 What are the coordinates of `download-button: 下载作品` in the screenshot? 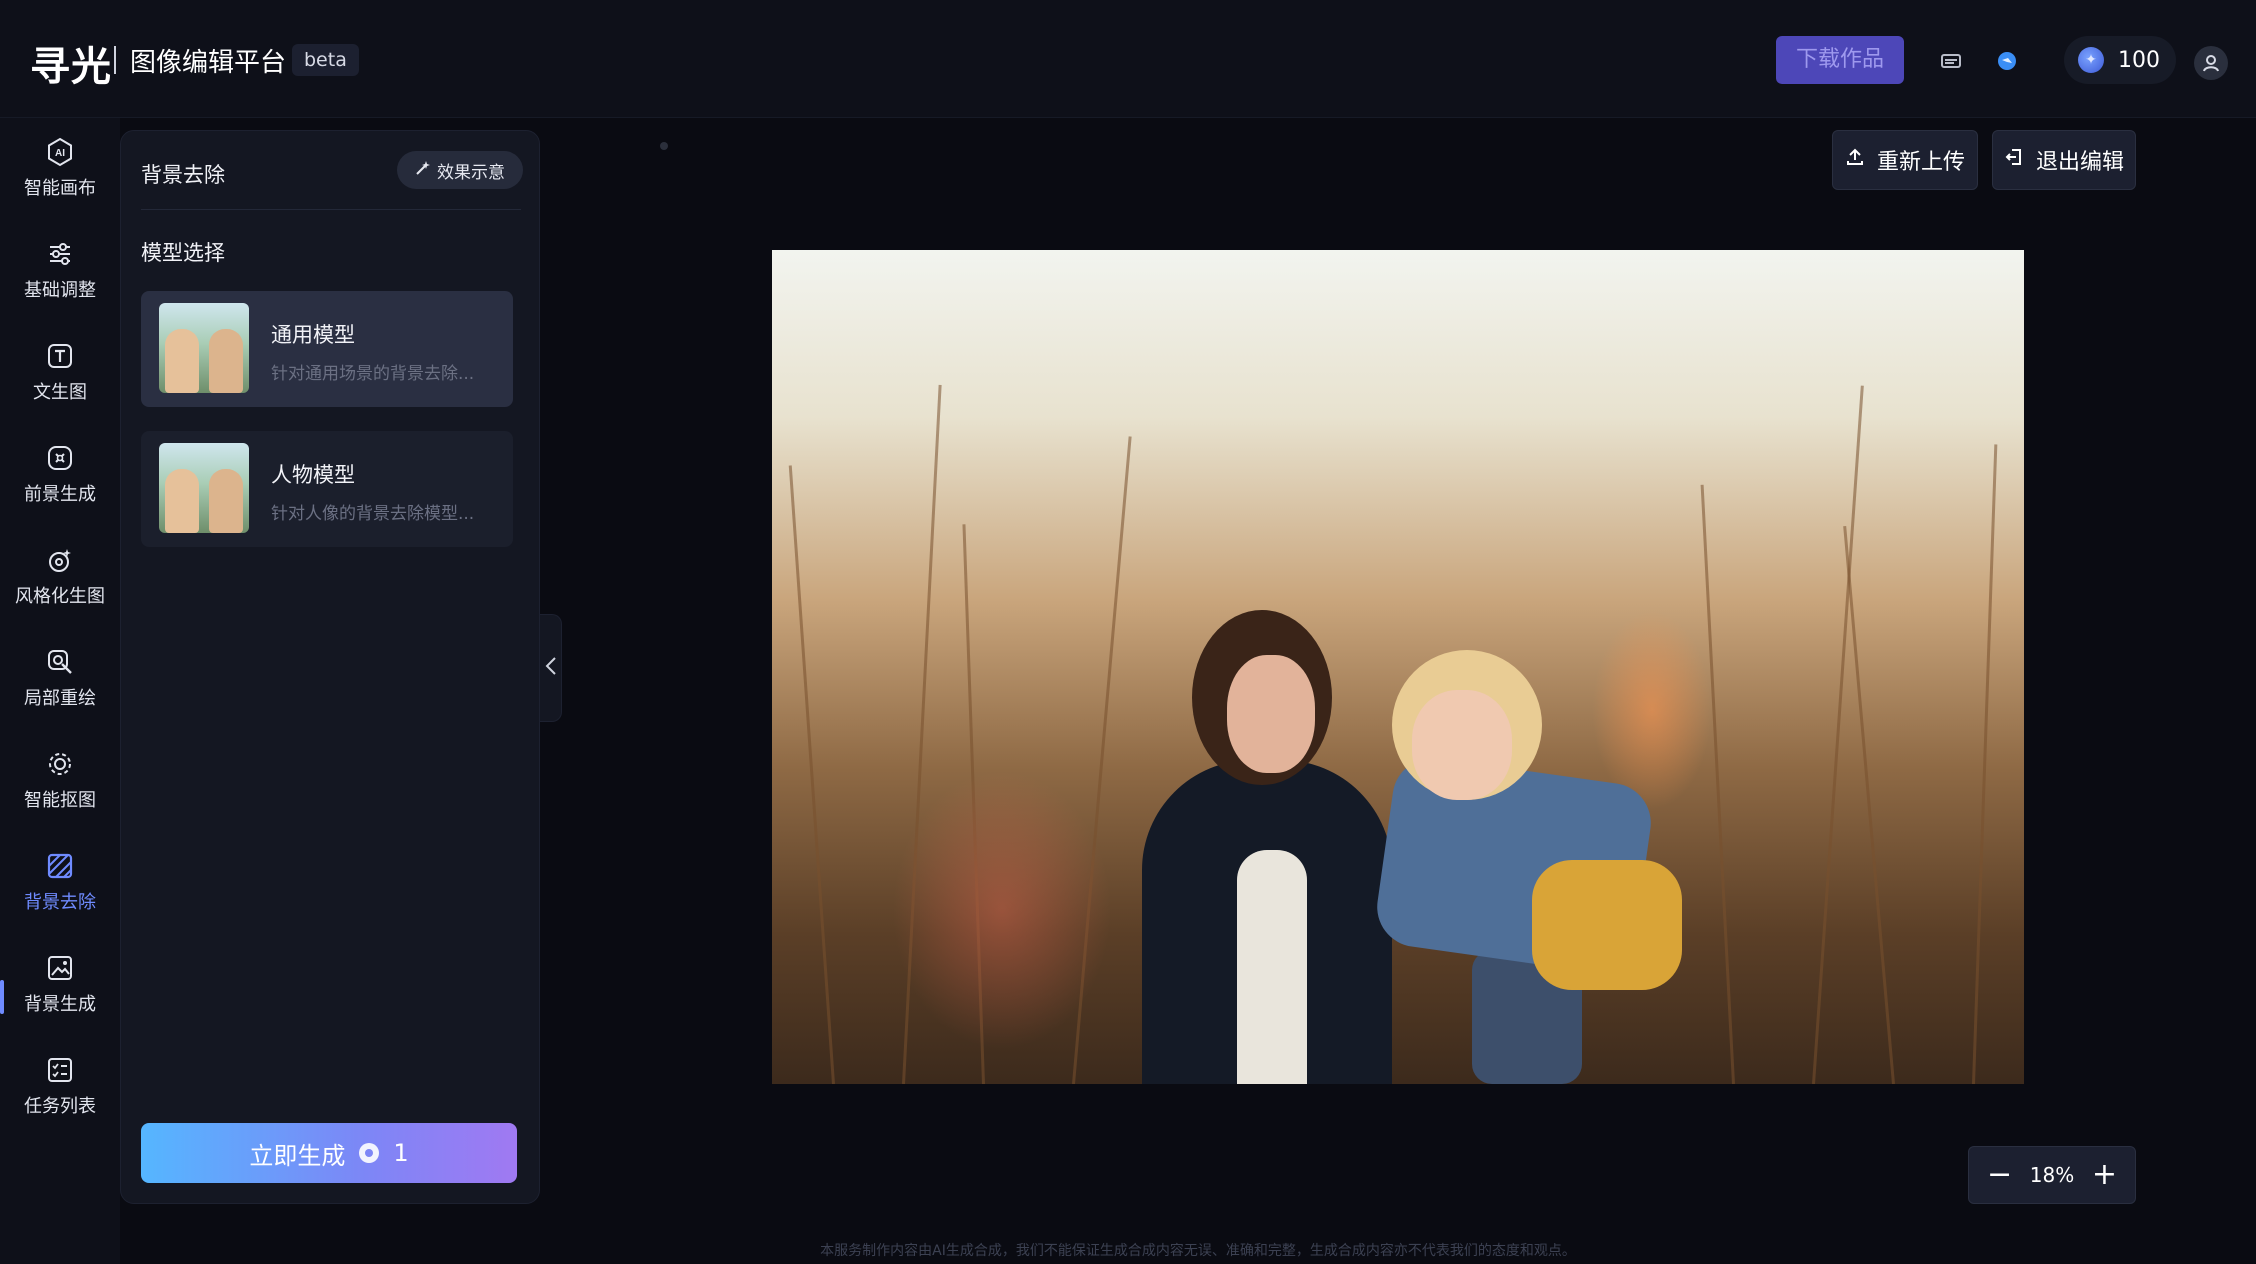 It's located at (1840, 60).